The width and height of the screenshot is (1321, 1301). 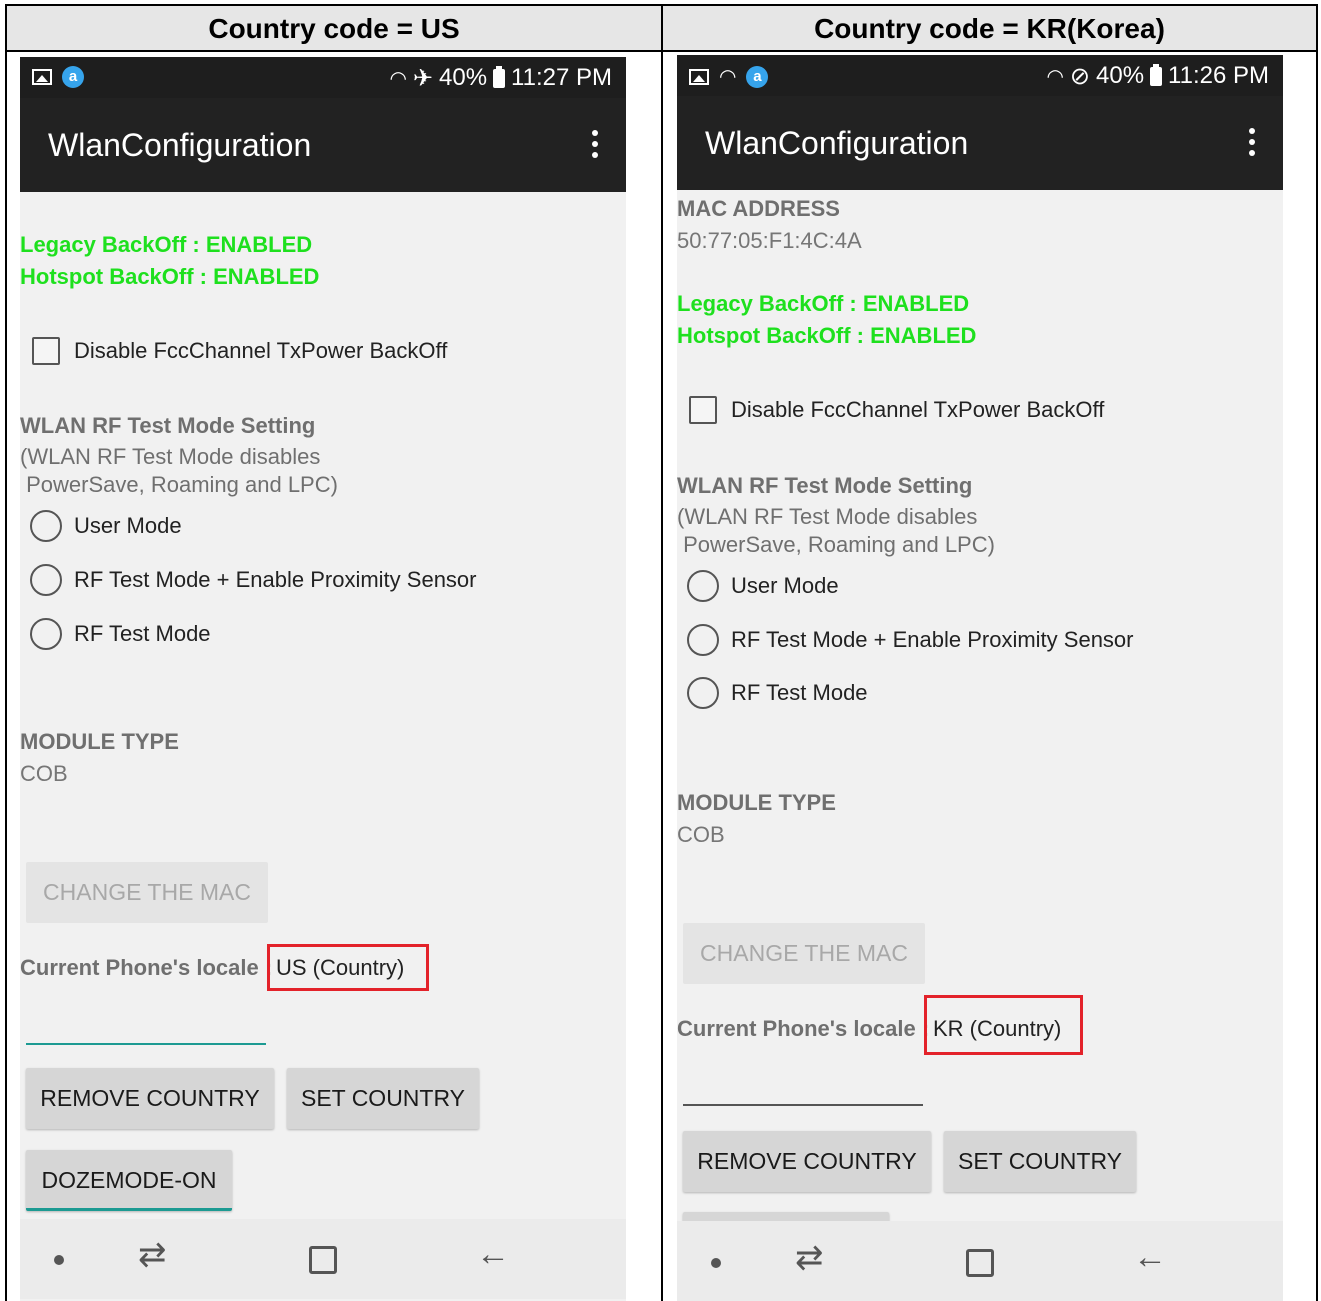 What do you see at coordinates (758, 208) in the screenshot?
I see `mac-address-label: MAC ADDRESS` at bounding box center [758, 208].